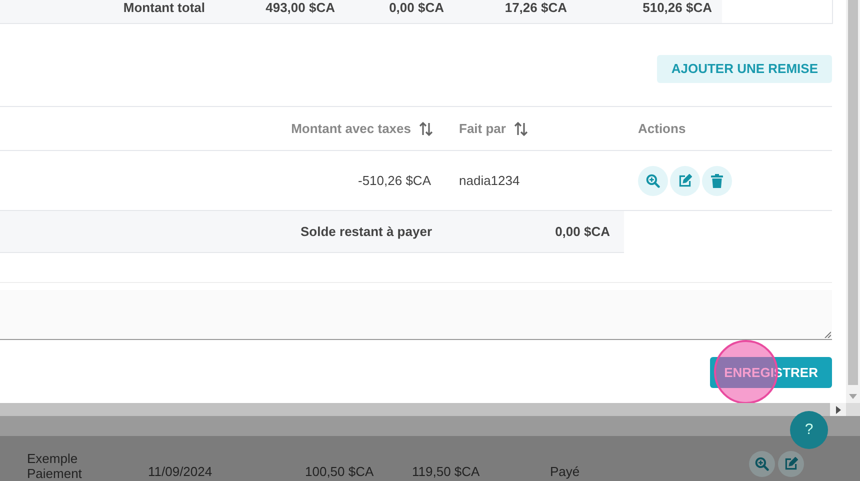 Image resolution: width=860 pixels, height=481 pixels. What do you see at coordinates (163, 8) in the screenshot?
I see `total-label: Montant total` at bounding box center [163, 8].